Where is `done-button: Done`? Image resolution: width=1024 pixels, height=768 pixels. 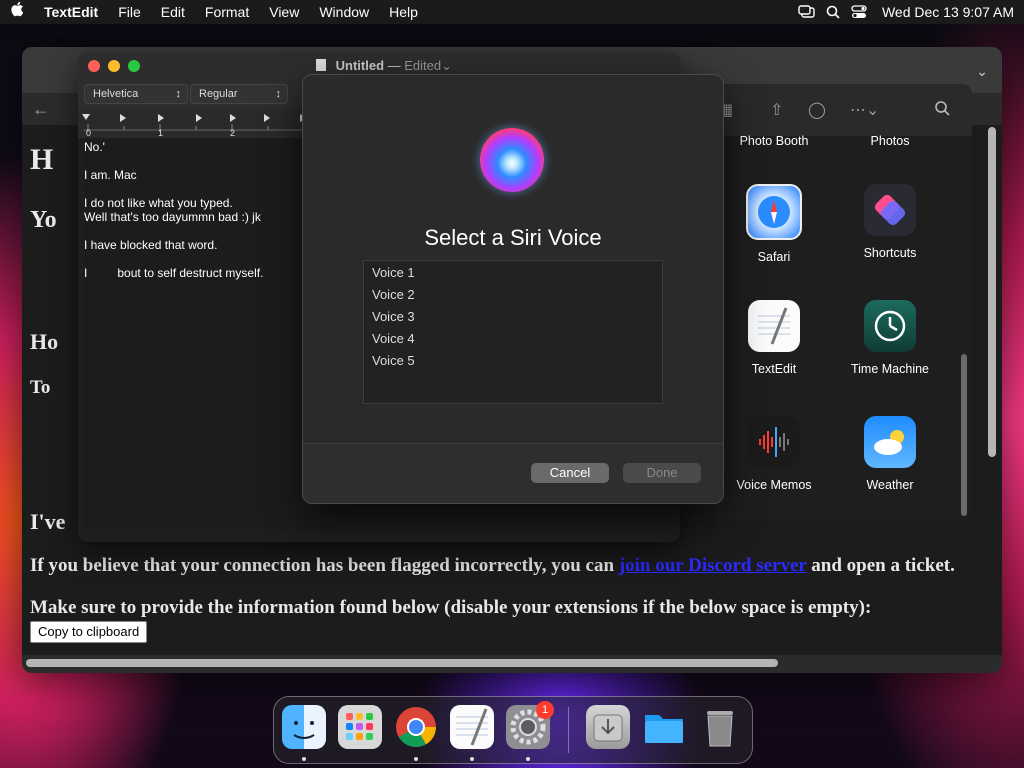 done-button: Done is located at coordinates (662, 473).